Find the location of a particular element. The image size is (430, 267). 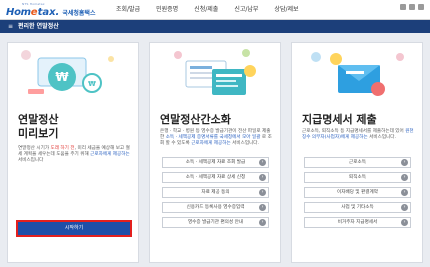

panel-payment-title: 지급명세서 제출 is located at coordinates (339, 119).